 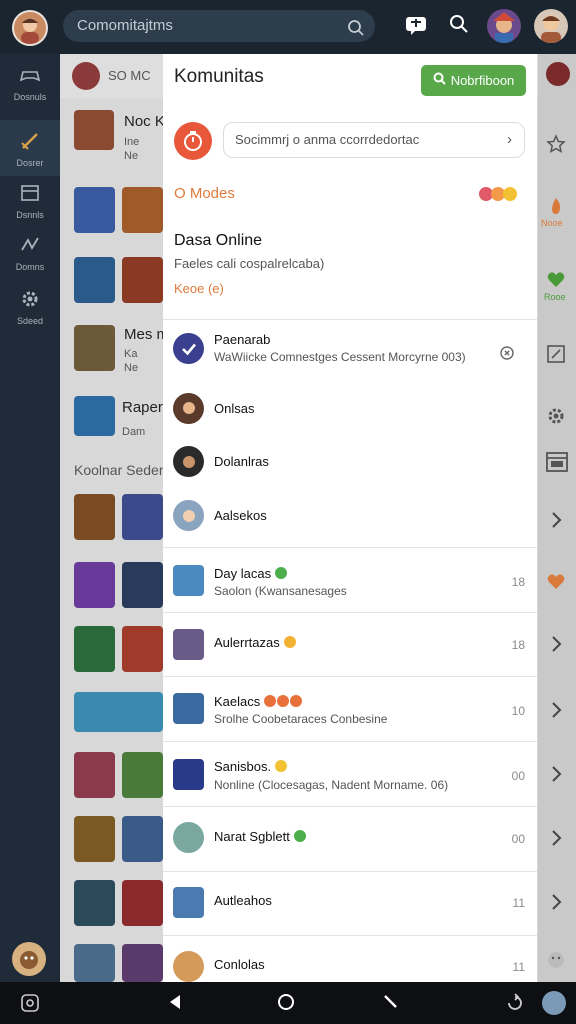 I want to click on rail-item-4: Domns, so click(x=30, y=253).